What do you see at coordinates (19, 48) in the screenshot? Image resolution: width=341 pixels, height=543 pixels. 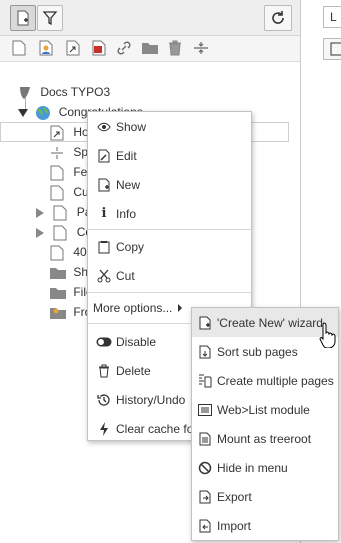 I see `standard-page-icon` at bounding box center [19, 48].